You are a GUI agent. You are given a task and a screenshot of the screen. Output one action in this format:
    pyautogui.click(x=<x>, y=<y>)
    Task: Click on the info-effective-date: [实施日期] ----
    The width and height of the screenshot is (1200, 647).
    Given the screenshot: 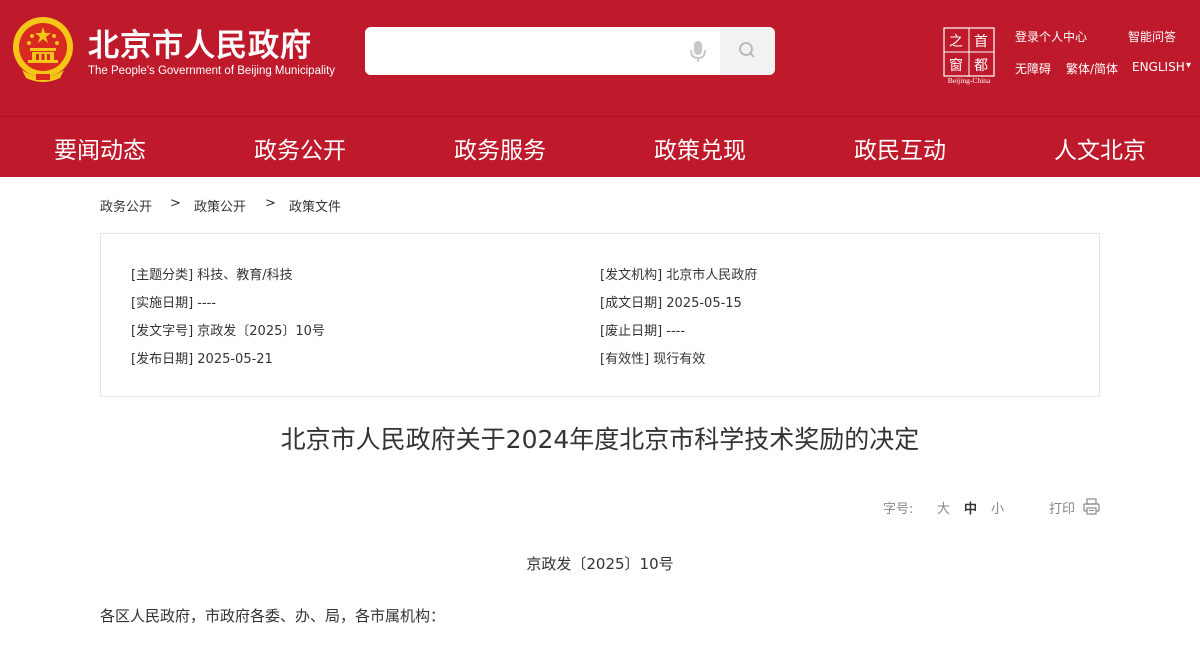 What is the action you would take?
    pyautogui.click(x=174, y=303)
    